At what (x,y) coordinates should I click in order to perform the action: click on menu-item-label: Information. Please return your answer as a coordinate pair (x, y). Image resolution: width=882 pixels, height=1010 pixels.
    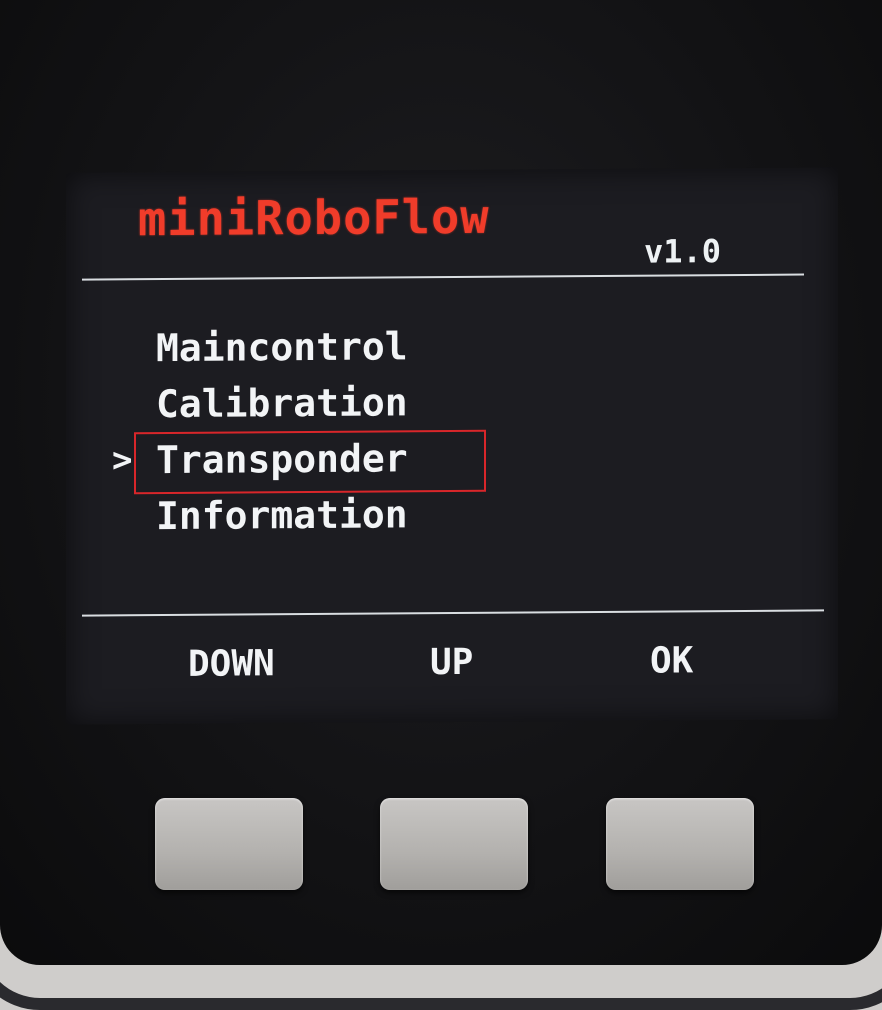
    Looking at the image, I should click on (282, 515).